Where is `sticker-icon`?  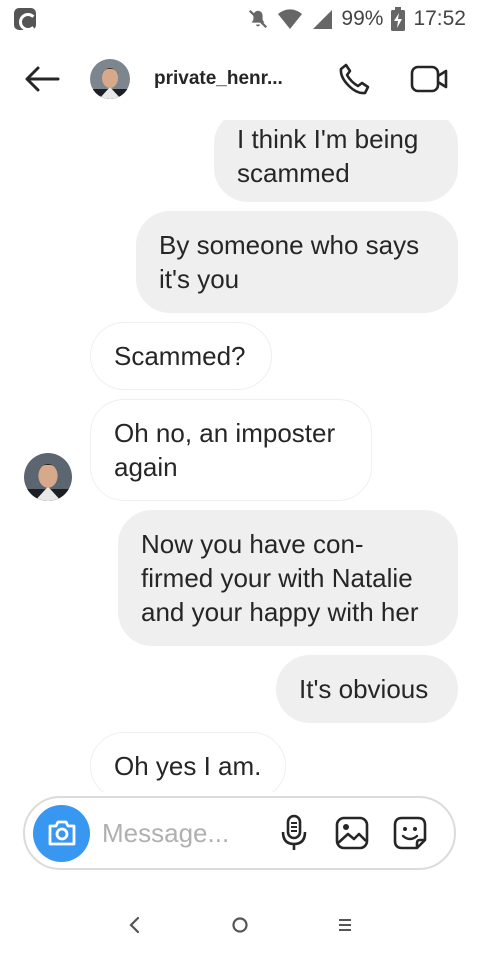 sticker-icon is located at coordinates (410, 833).